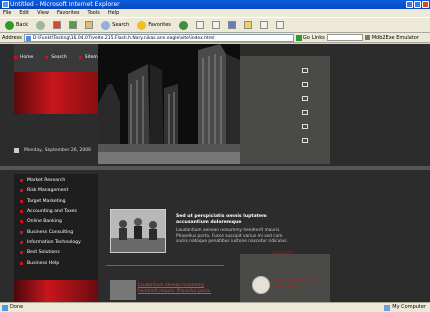 This screenshot has height=312, width=430. What do you see at coordinates (159, 25) in the screenshot?
I see `favorites-label: Favorites` at bounding box center [159, 25].